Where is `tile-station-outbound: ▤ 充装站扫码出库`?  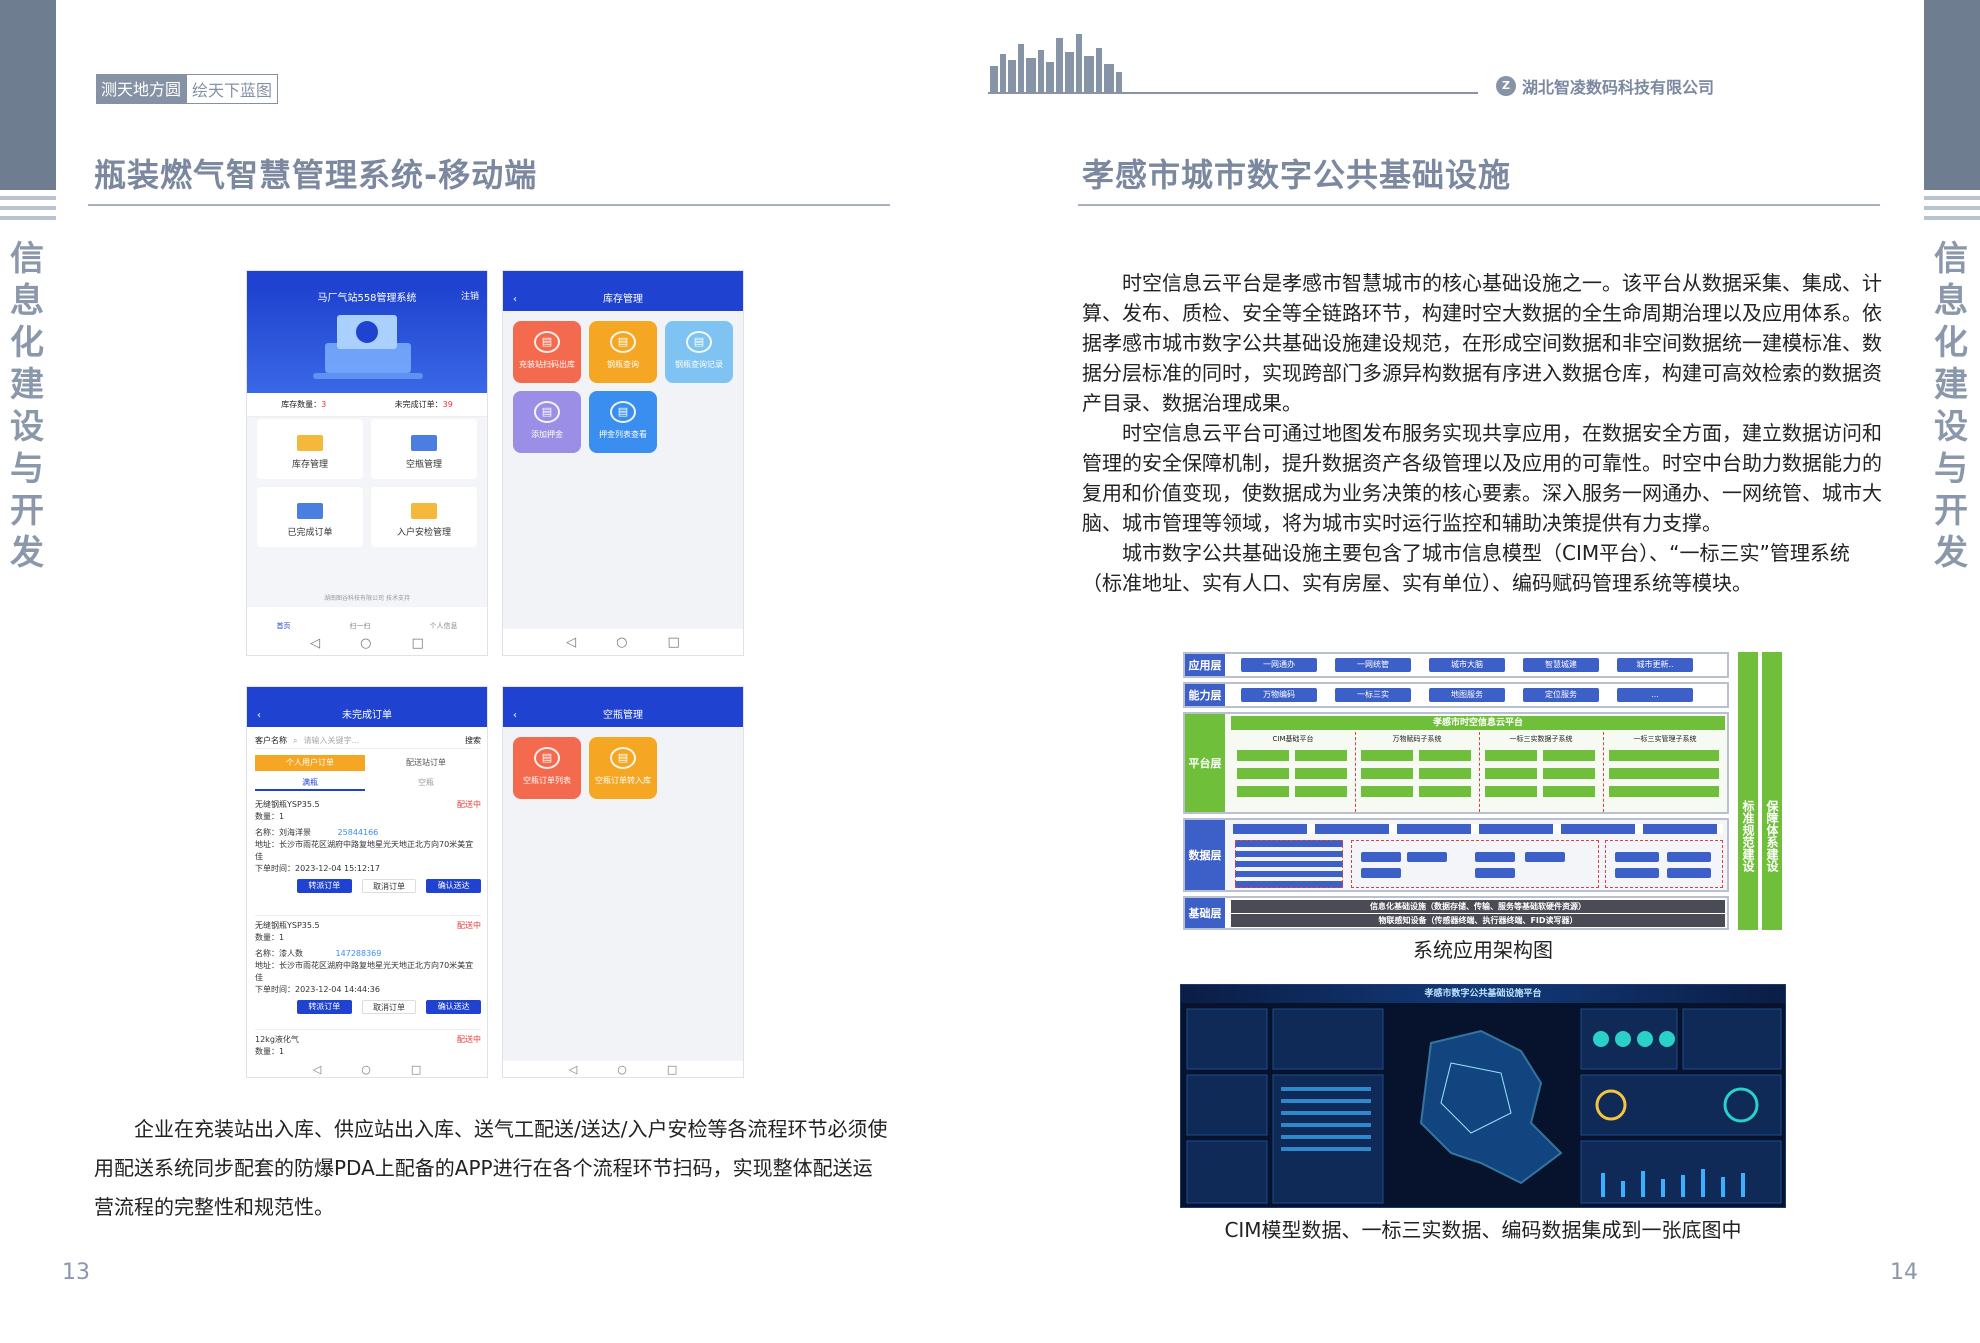 tile-station-outbound: ▤ 充装站扫码出库 is located at coordinates (547, 352).